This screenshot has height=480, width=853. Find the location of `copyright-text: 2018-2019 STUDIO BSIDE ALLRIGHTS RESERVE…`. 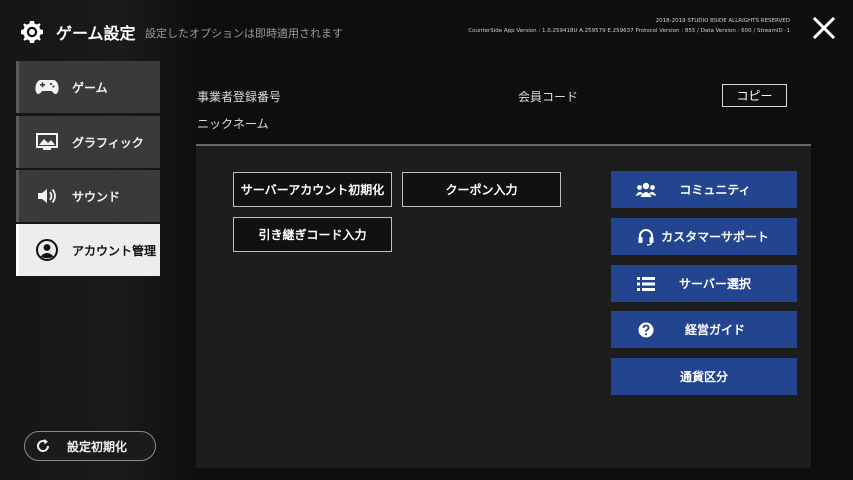

copyright-text: 2018-2019 STUDIO BSIDE ALLRIGHTS RESERVE… is located at coordinates (722, 21).